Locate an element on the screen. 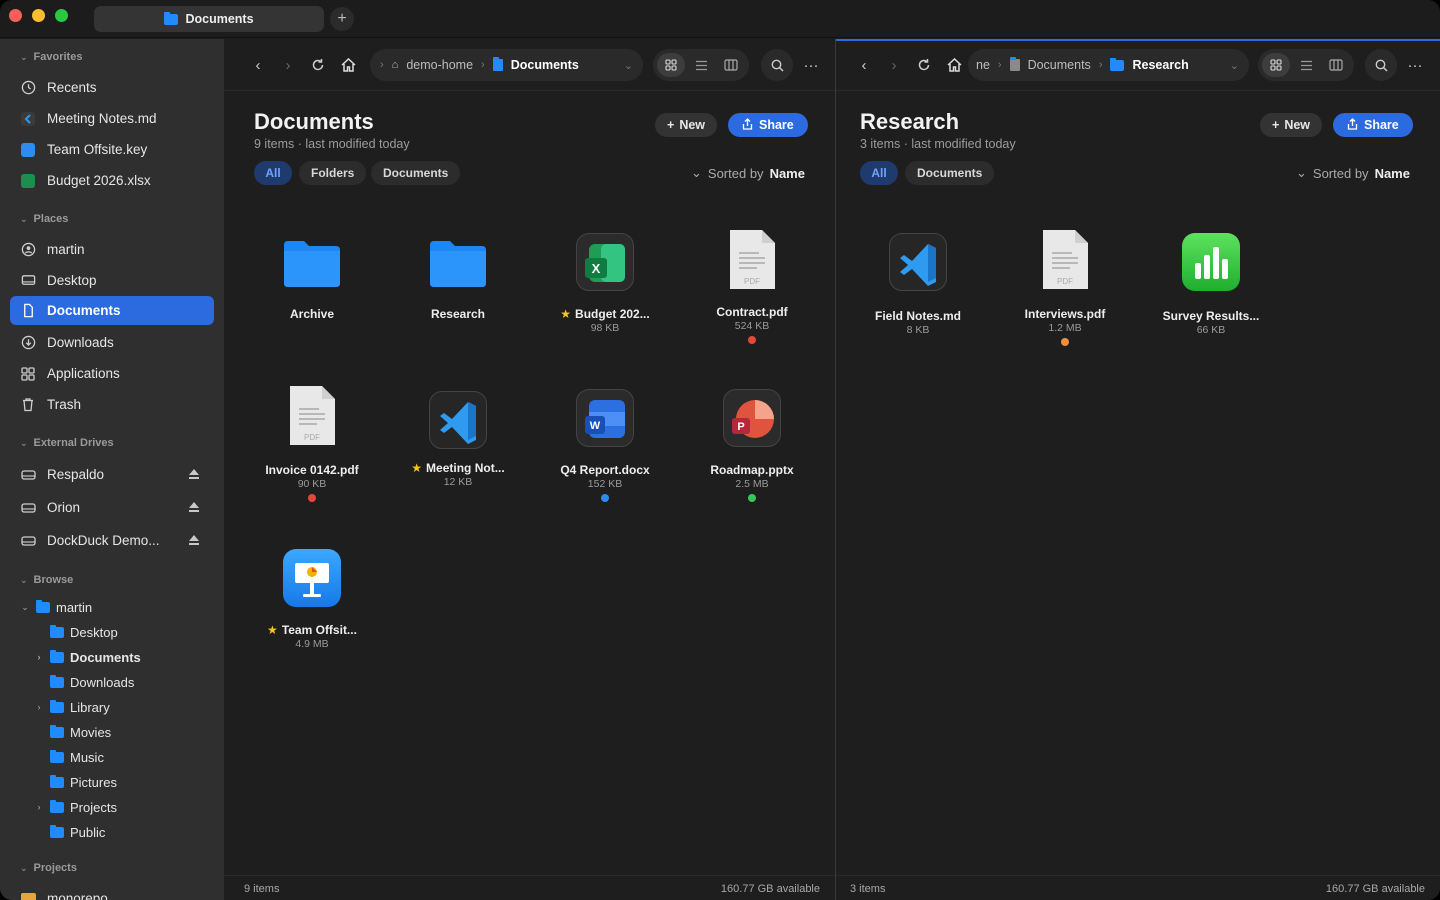 This screenshot has width=1440, height=900. page-subtitle: 3 items · last modified today is located at coordinates (938, 144).